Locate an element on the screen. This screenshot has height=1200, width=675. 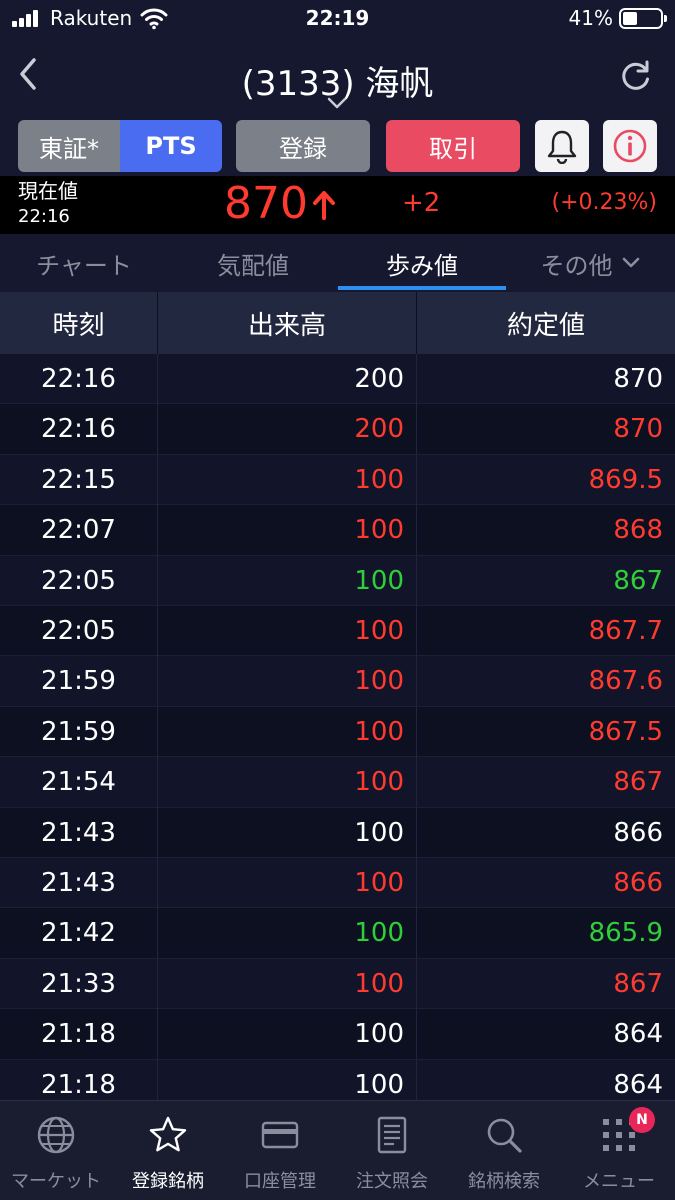
table-row: 21:42 100 865.9 is located at coordinates (337, 933).